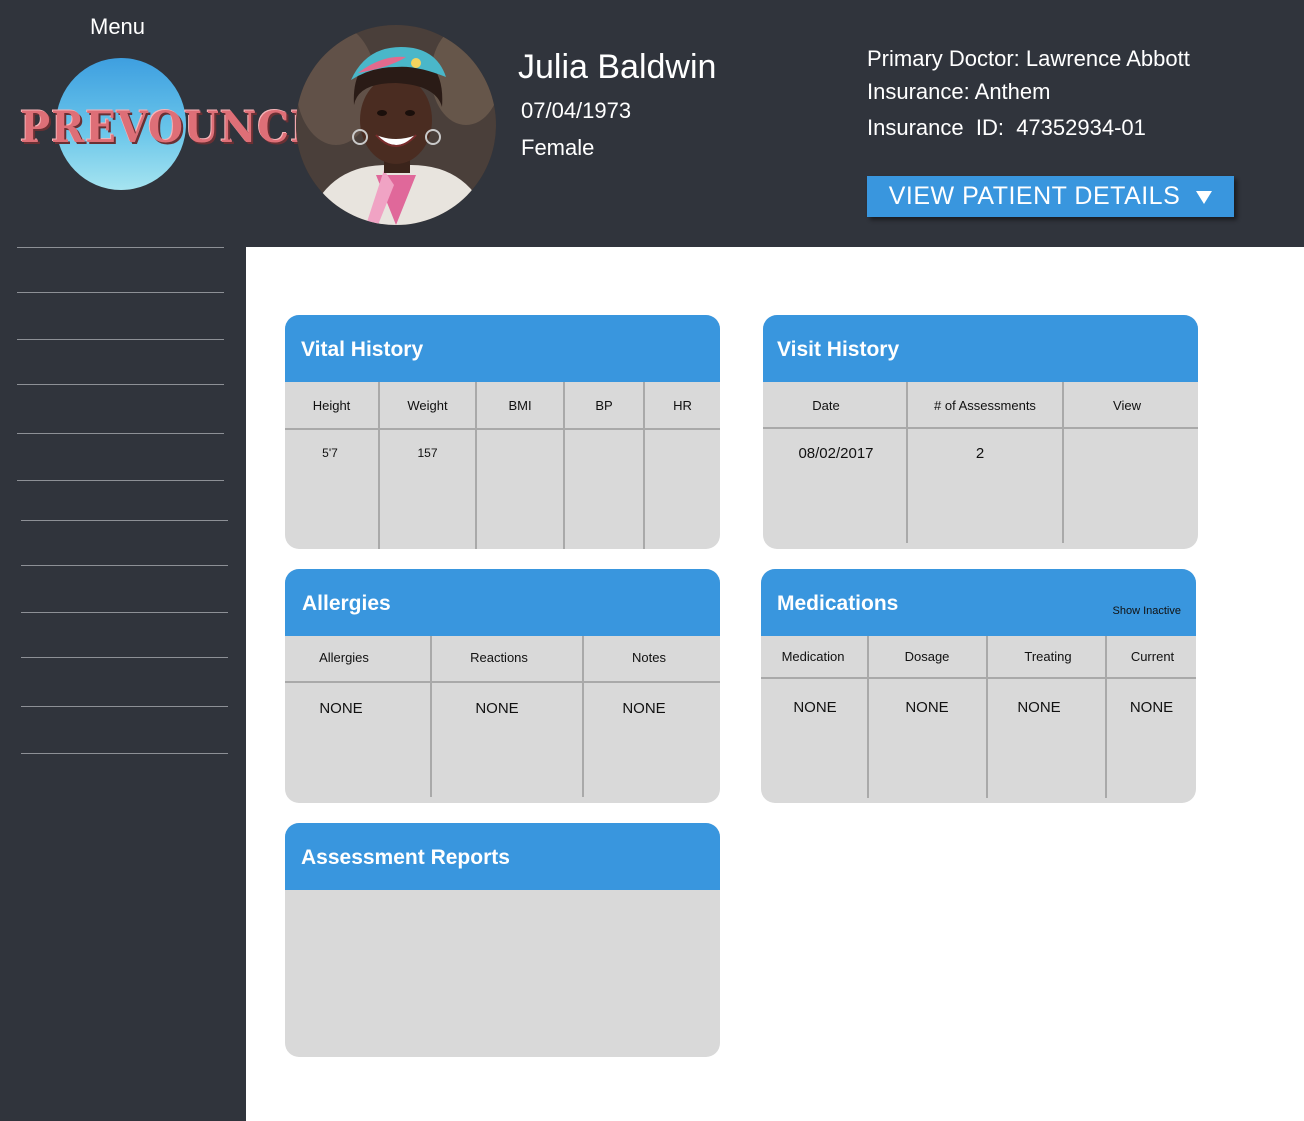 The width and height of the screenshot is (1304, 1121). Describe the element at coordinates (1152, 656) in the screenshot. I see `column-header: Current` at that location.